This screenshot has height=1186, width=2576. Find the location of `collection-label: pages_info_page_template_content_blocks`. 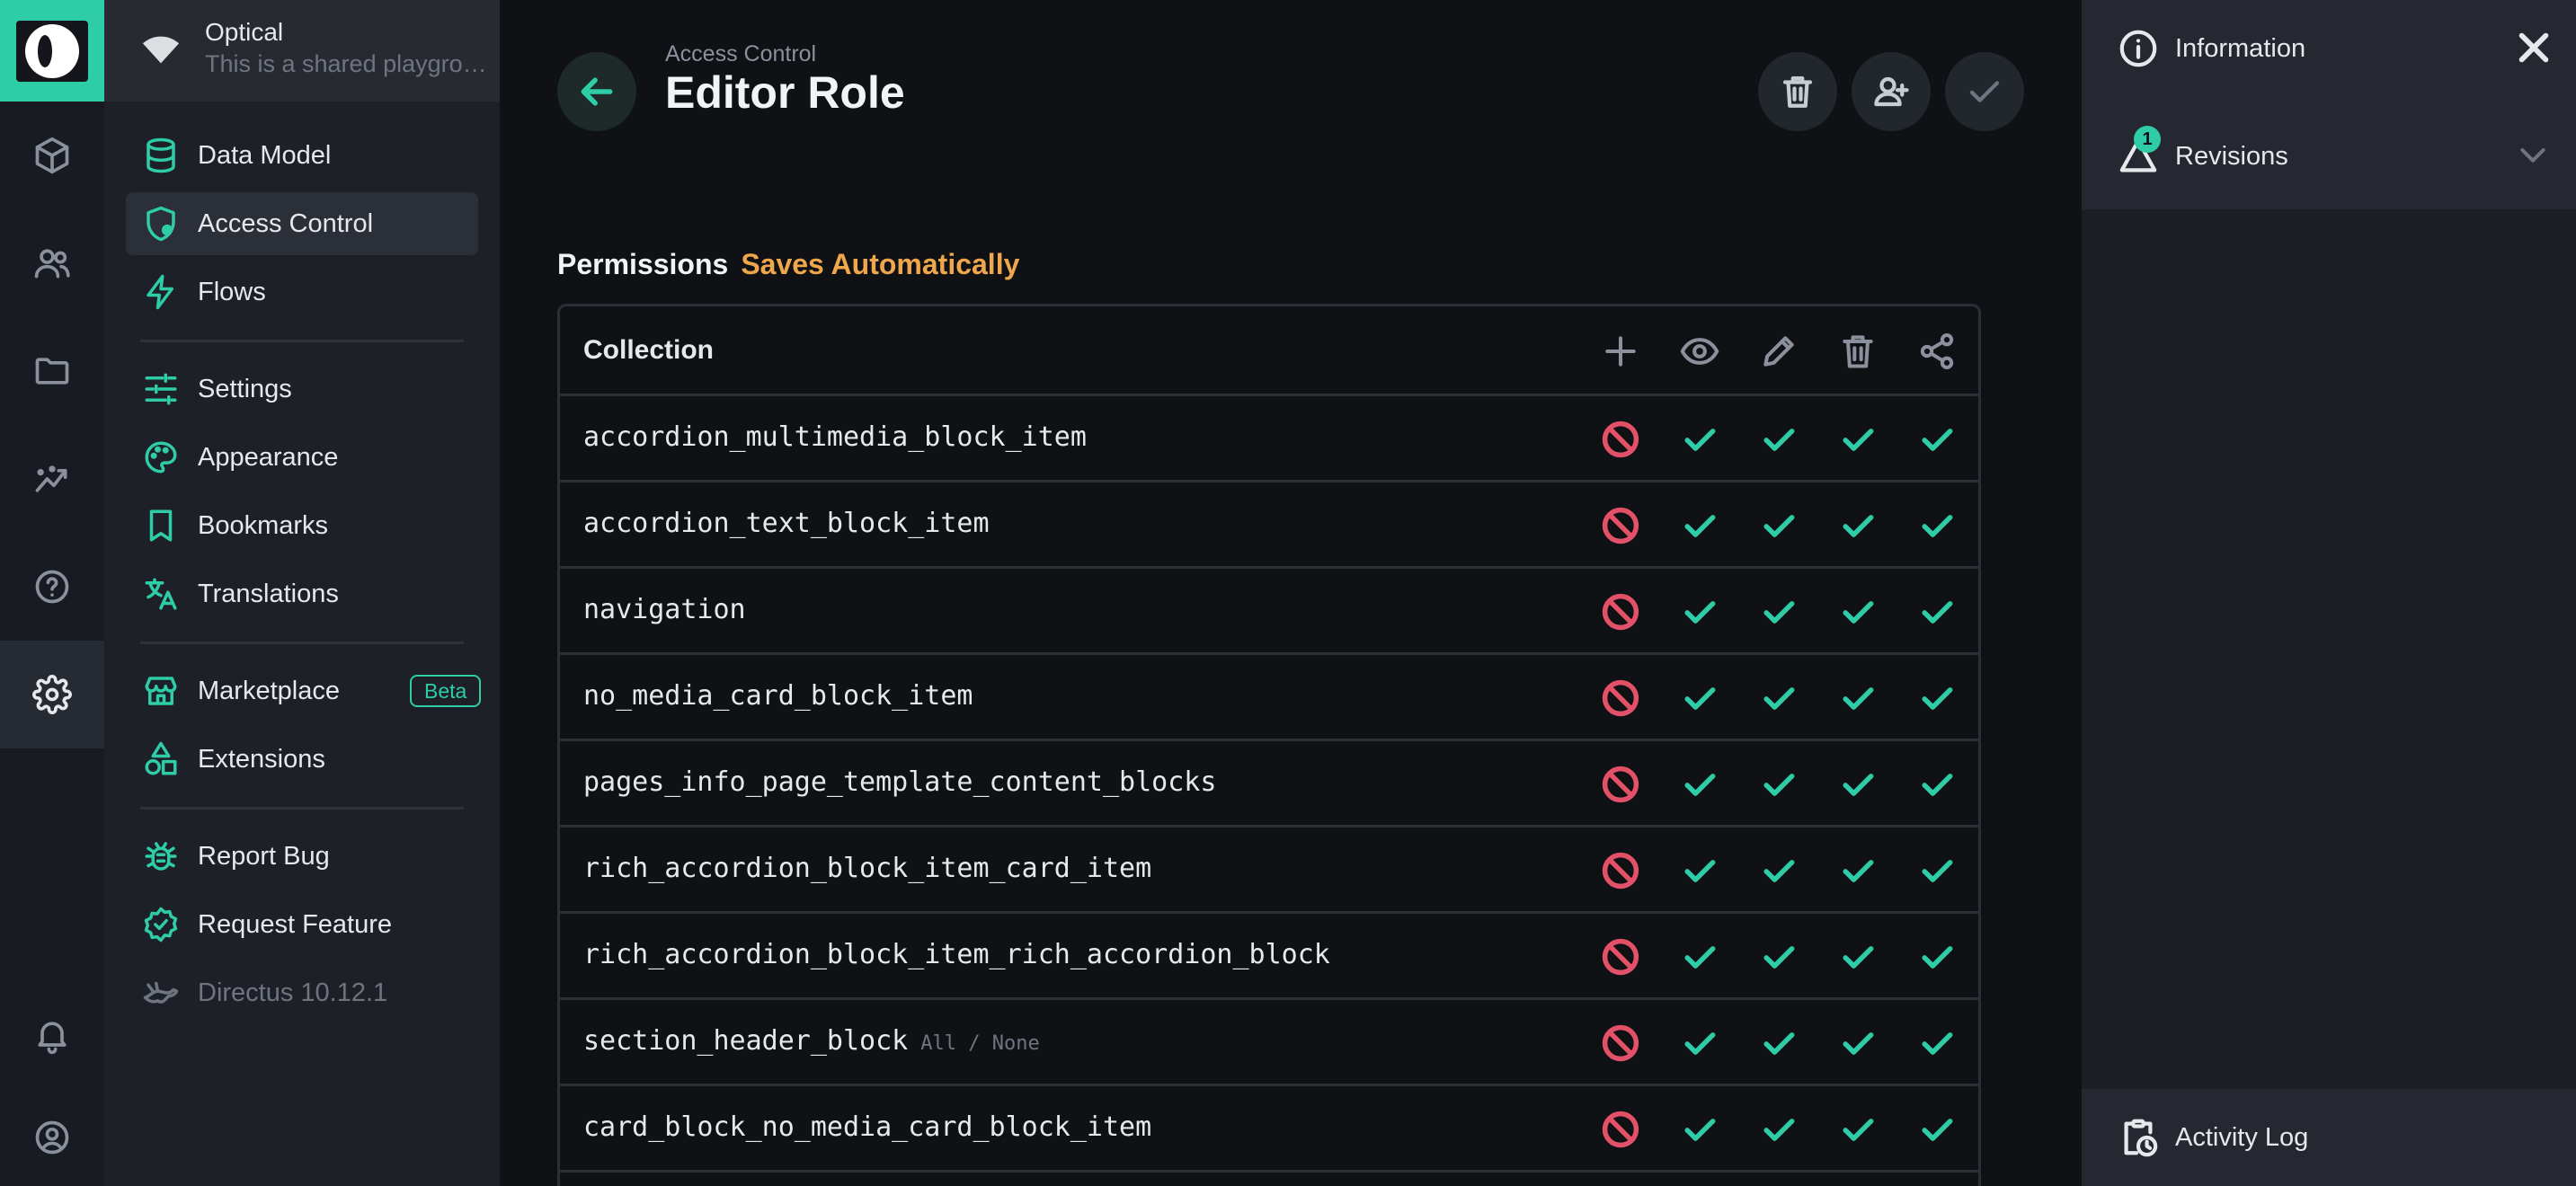

collection-label: pages_info_page_template_content_blocks is located at coordinates (900, 782).